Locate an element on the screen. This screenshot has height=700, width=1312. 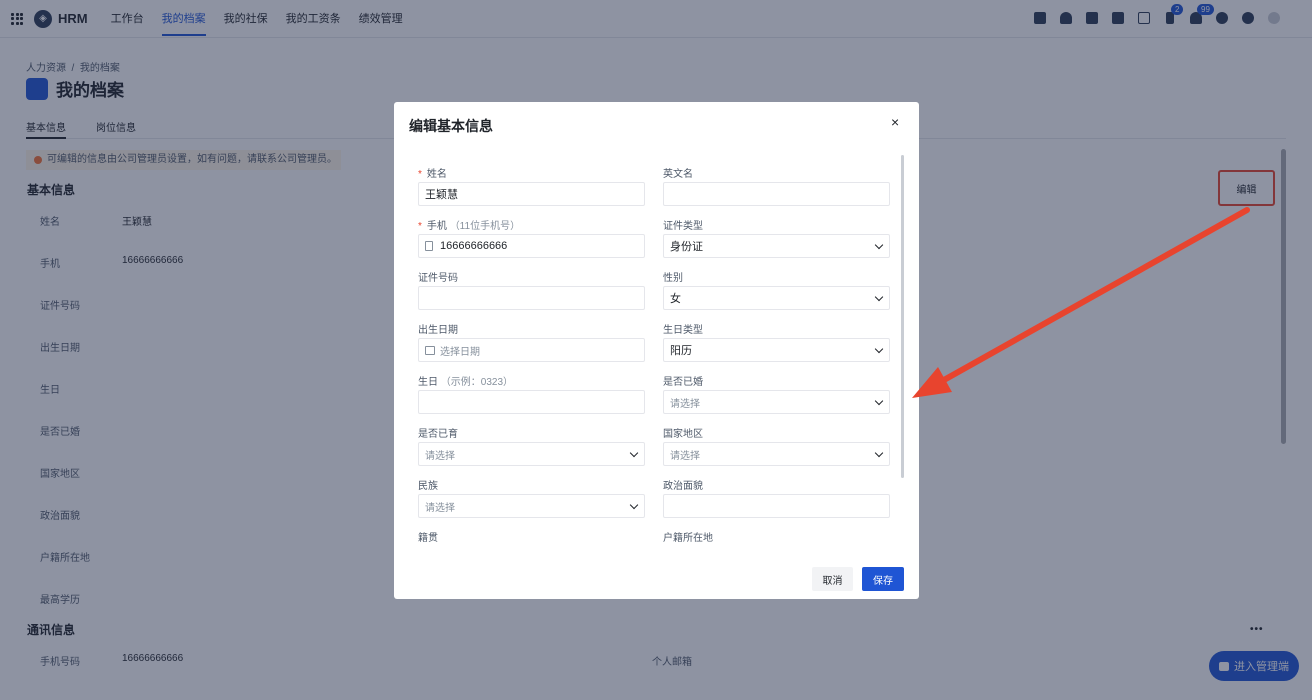
gender-select: 女 is located at coordinates (776, 298).